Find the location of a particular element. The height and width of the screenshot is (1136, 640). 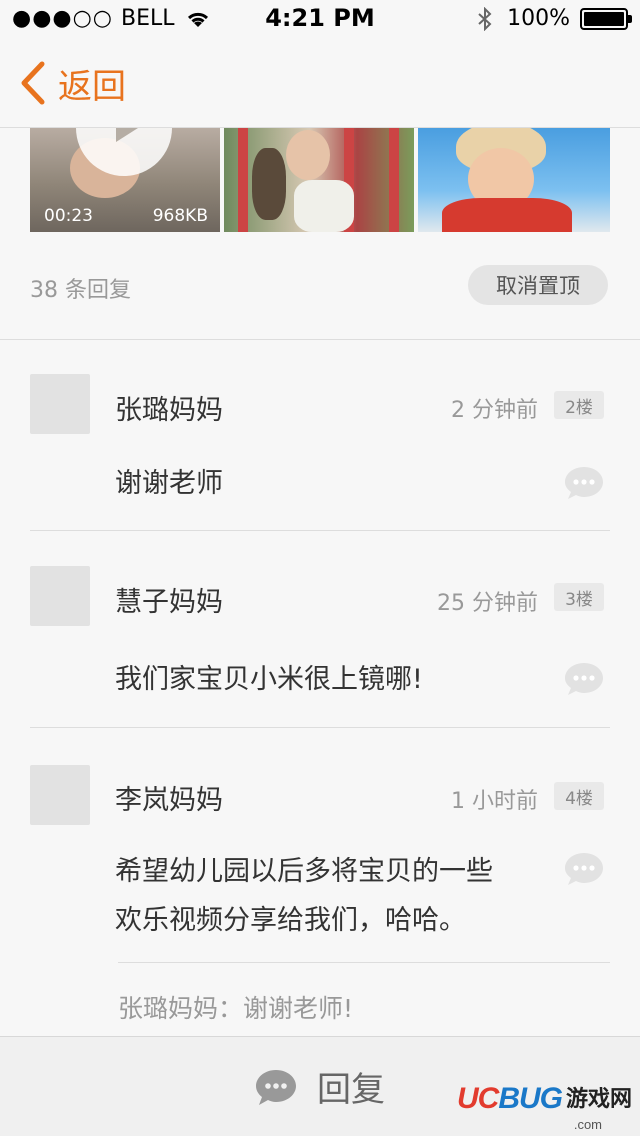

floor-badge: 2楼 is located at coordinates (579, 405).